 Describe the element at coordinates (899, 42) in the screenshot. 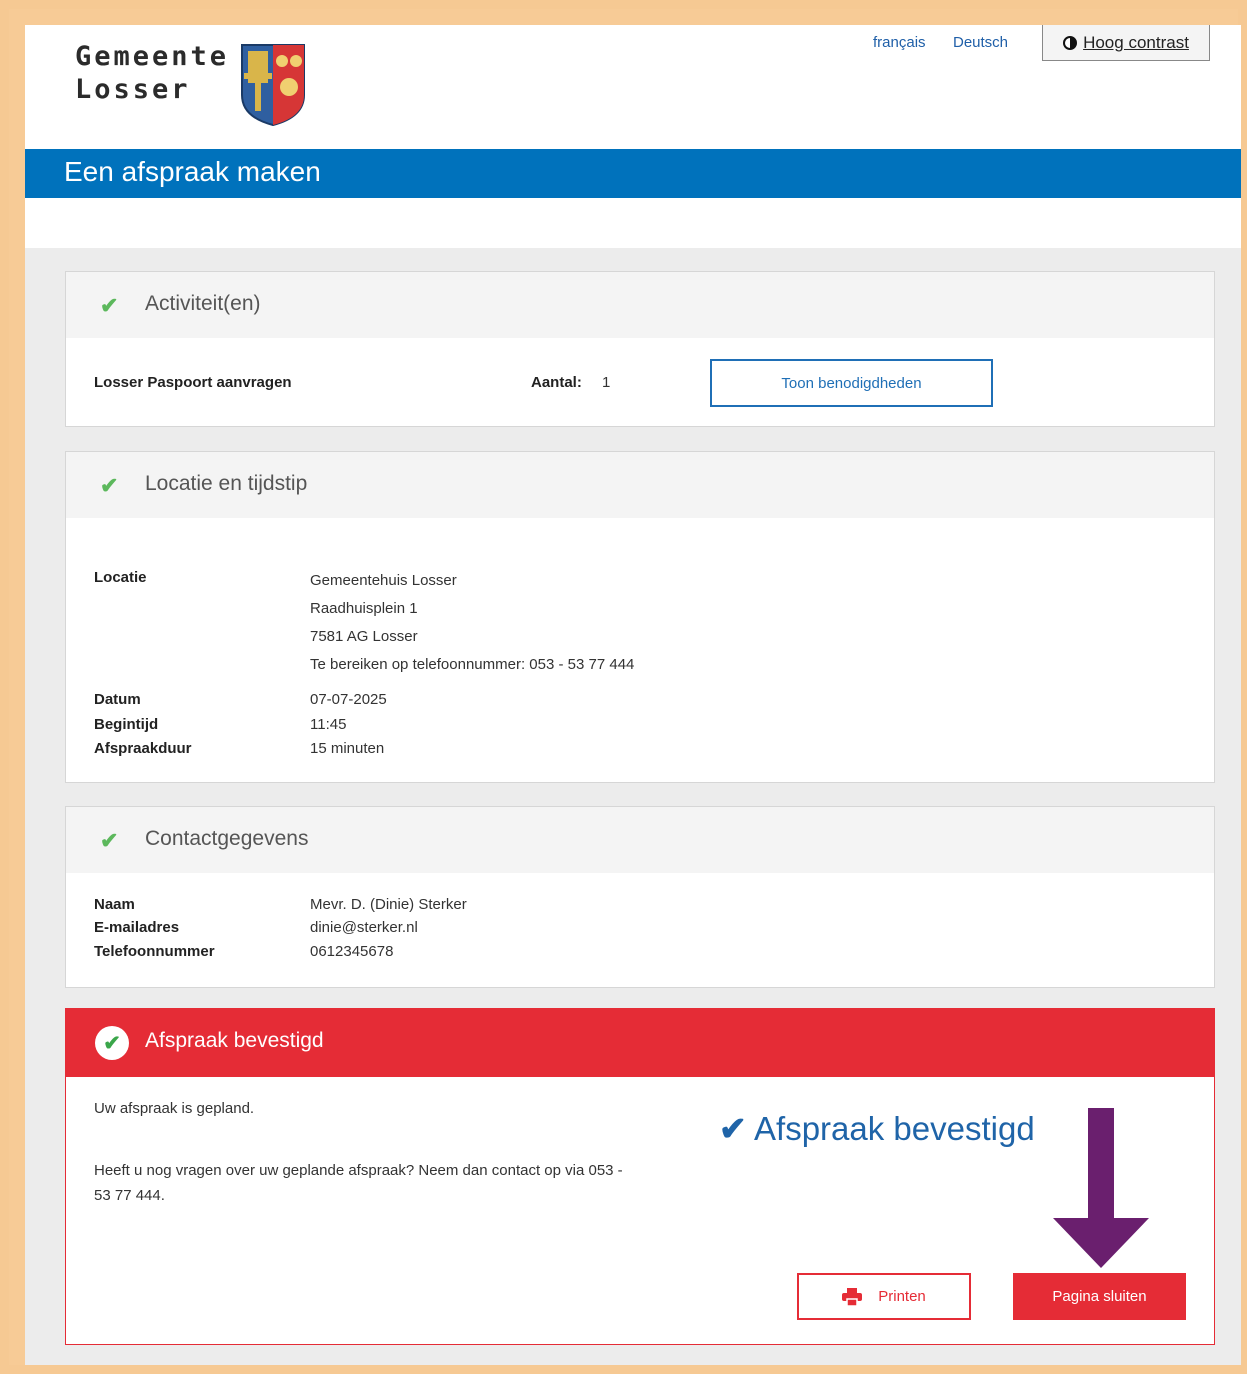

I see `language-french-link: français` at that location.